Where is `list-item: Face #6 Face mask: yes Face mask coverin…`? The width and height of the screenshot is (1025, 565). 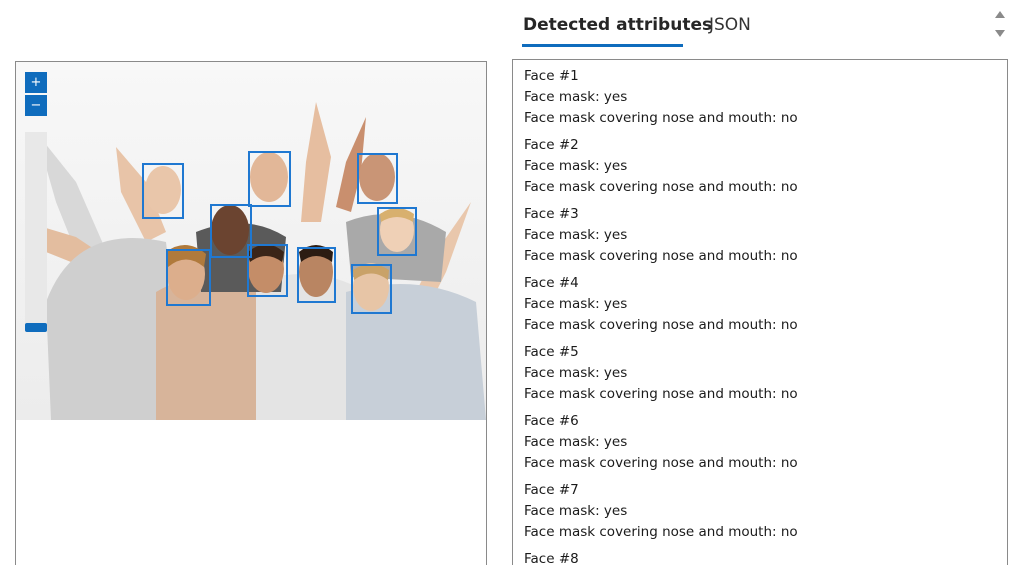 list-item: Face #6 Face mask: yes Face mask coverin… is located at coordinates (765, 442).